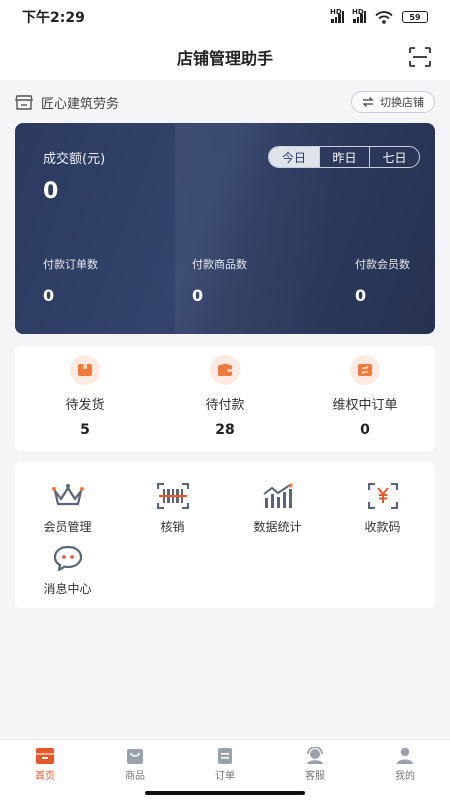  What do you see at coordinates (53, 18) in the screenshot?
I see `status-time: 下午2:29` at bounding box center [53, 18].